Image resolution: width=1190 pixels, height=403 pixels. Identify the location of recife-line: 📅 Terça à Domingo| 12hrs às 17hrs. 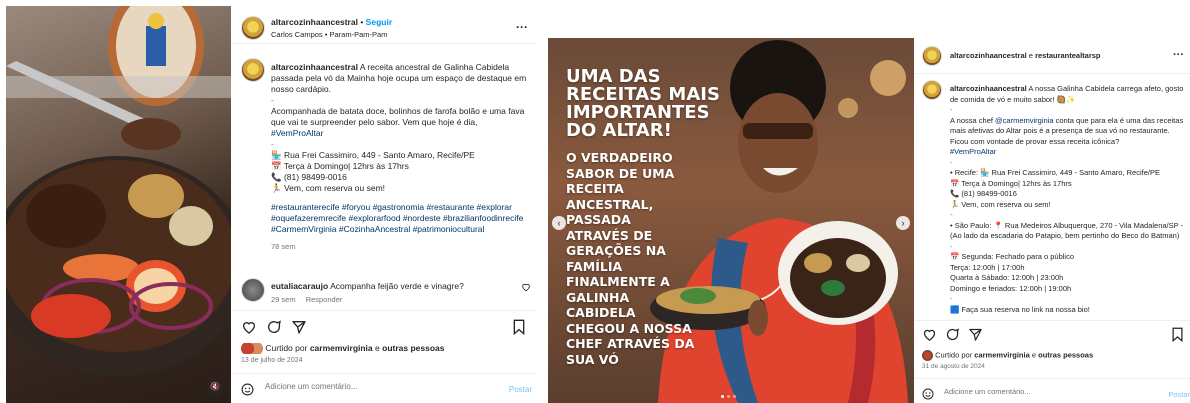
(1011, 183).